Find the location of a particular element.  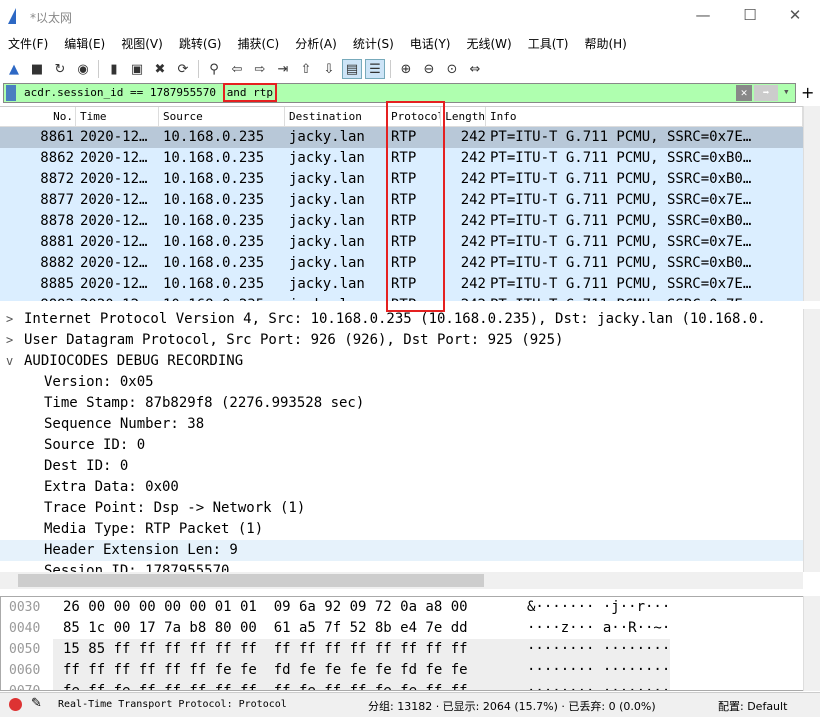

column-header-length: Length is located at coordinates (463, 116).